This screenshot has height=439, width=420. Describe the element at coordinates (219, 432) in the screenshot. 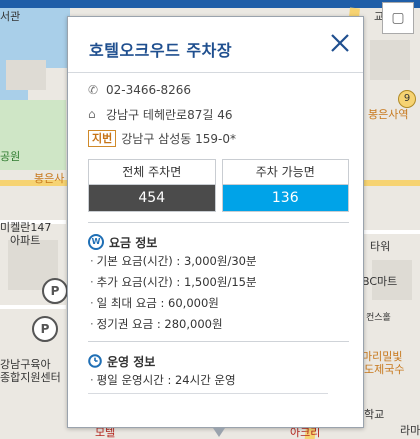

I see `popup-pointer` at that location.